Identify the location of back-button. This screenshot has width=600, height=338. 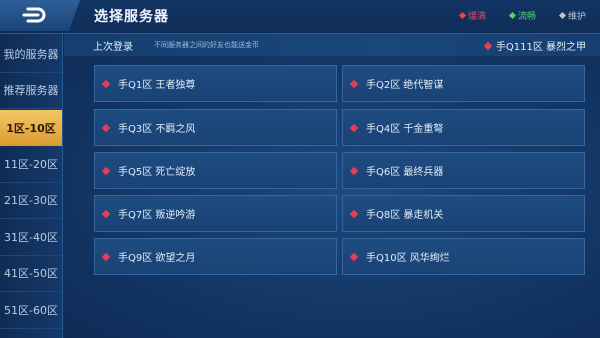
(40, 15).